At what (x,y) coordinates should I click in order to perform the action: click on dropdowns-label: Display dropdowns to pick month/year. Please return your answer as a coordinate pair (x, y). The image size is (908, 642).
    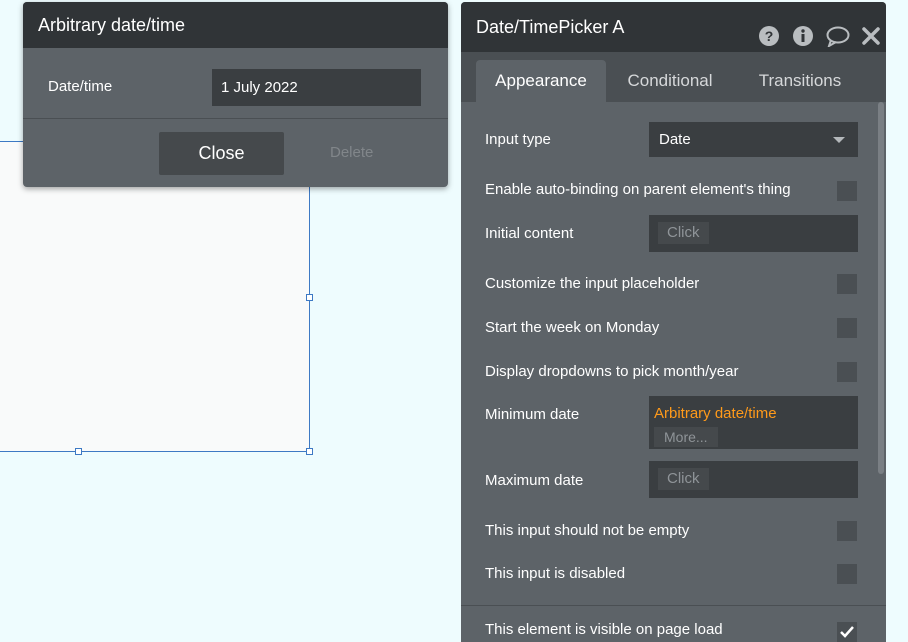
    Looking at the image, I should click on (612, 371).